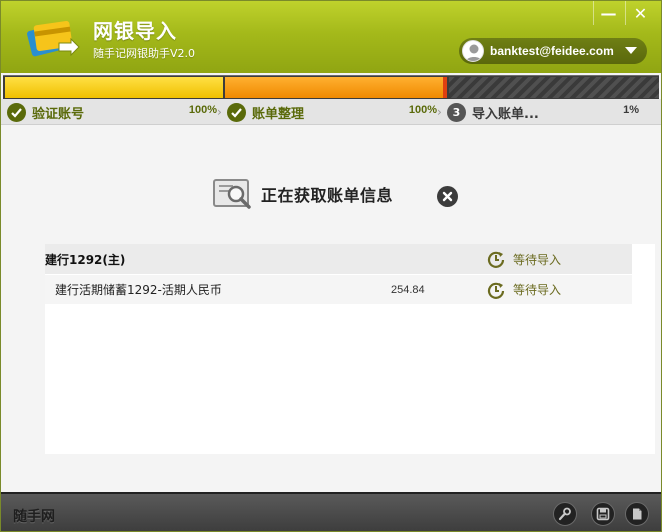 This screenshot has width=662, height=532. I want to click on step-percent: 1%, so click(631, 110).